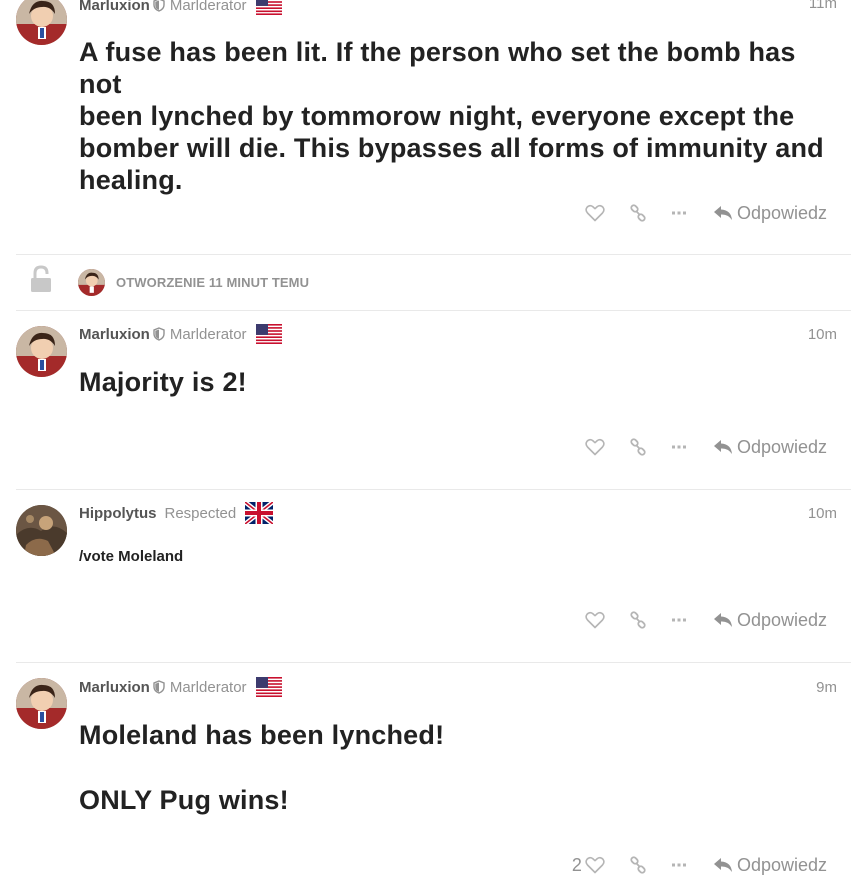 The height and width of the screenshot is (895, 867). I want to click on post-actions: 2 Odpowiedz, so click(689, 865).